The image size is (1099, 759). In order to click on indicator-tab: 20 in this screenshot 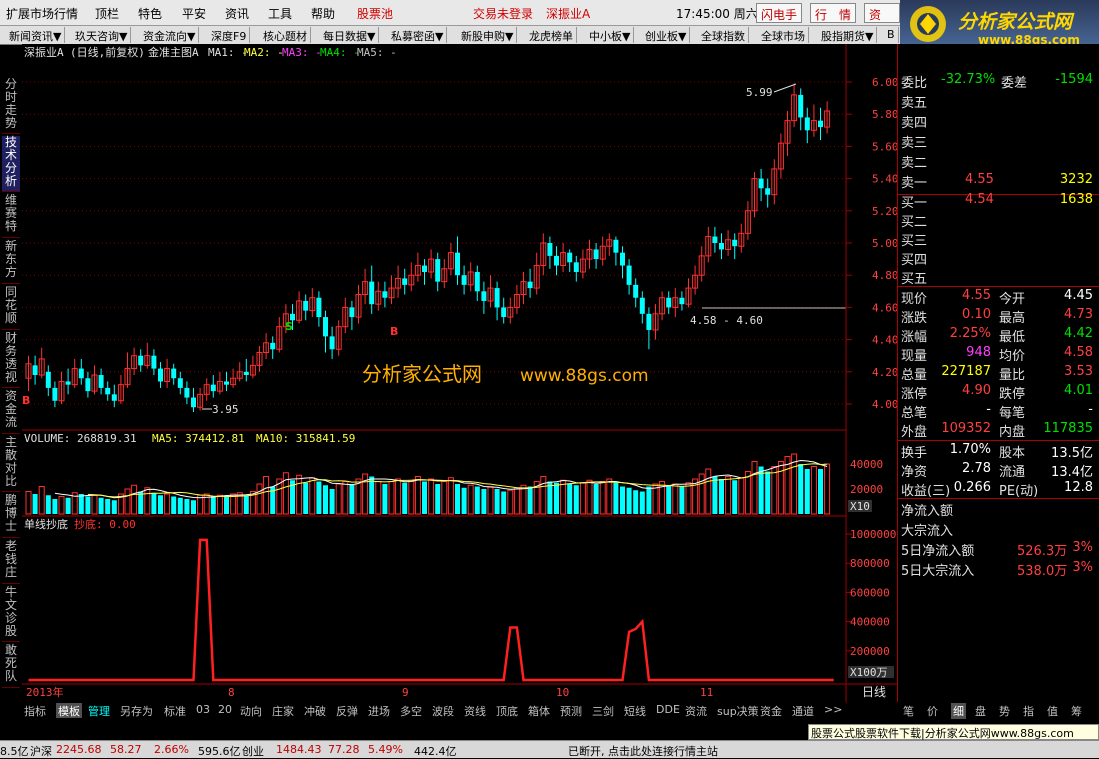, I will do `click(225, 709)`.